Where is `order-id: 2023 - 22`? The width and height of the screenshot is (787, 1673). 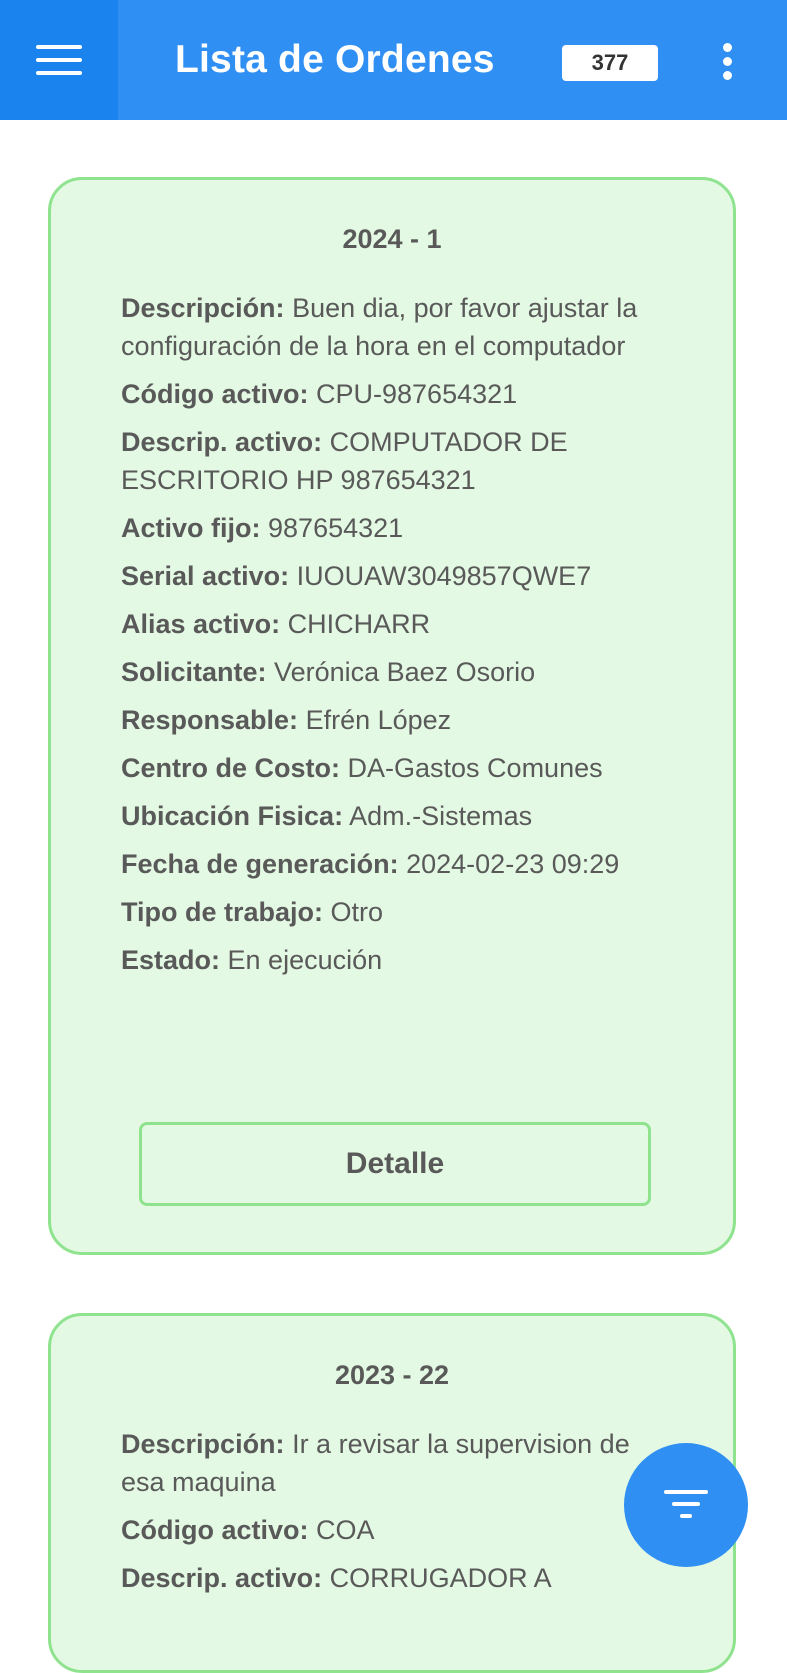 order-id: 2023 - 22 is located at coordinates (392, 1375).